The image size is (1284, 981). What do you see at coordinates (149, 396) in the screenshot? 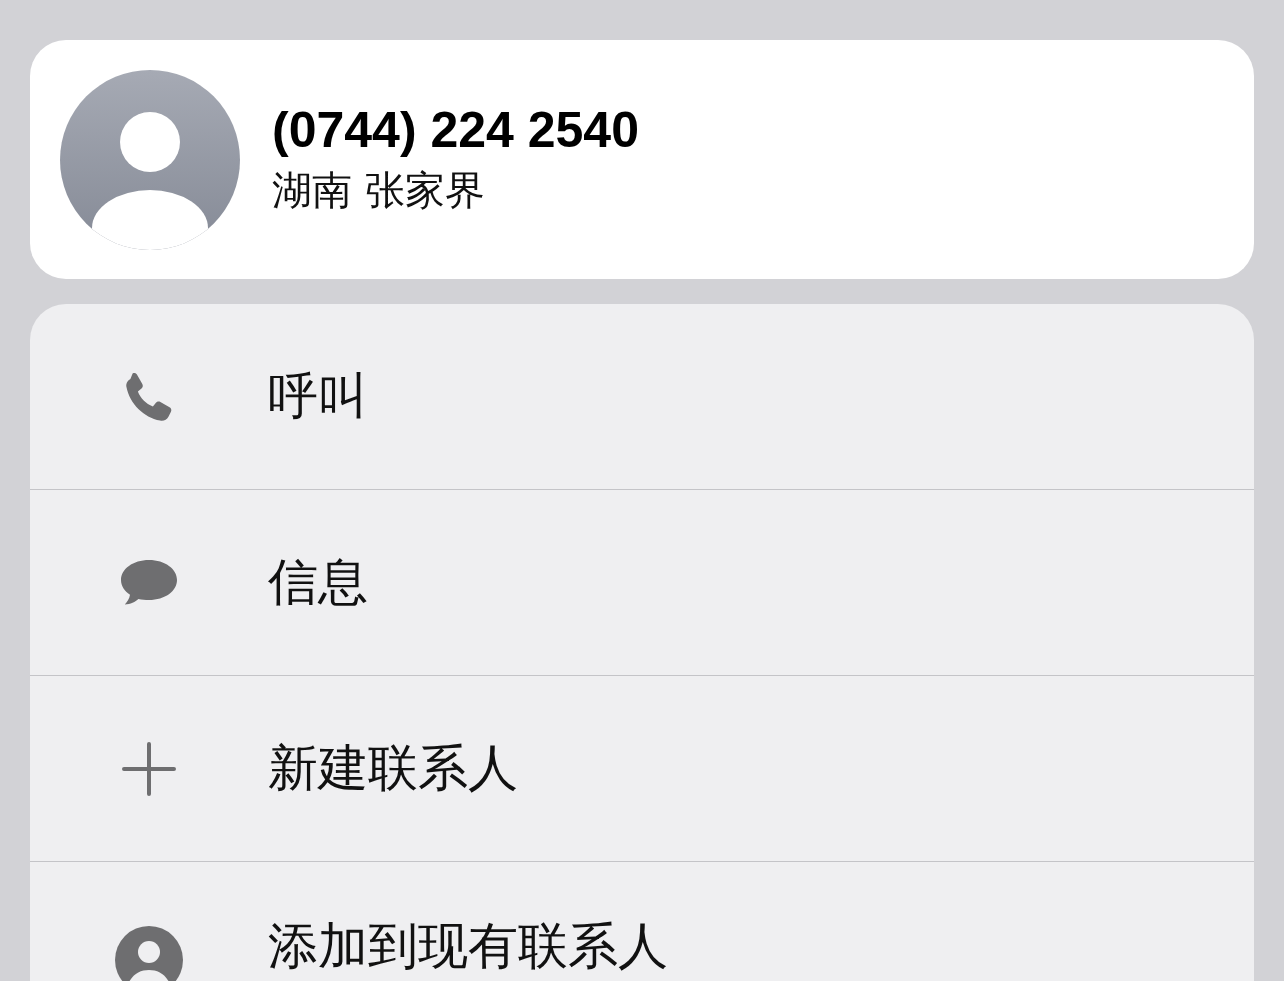
I see `phone-icon` at bounding box center [149, 396].